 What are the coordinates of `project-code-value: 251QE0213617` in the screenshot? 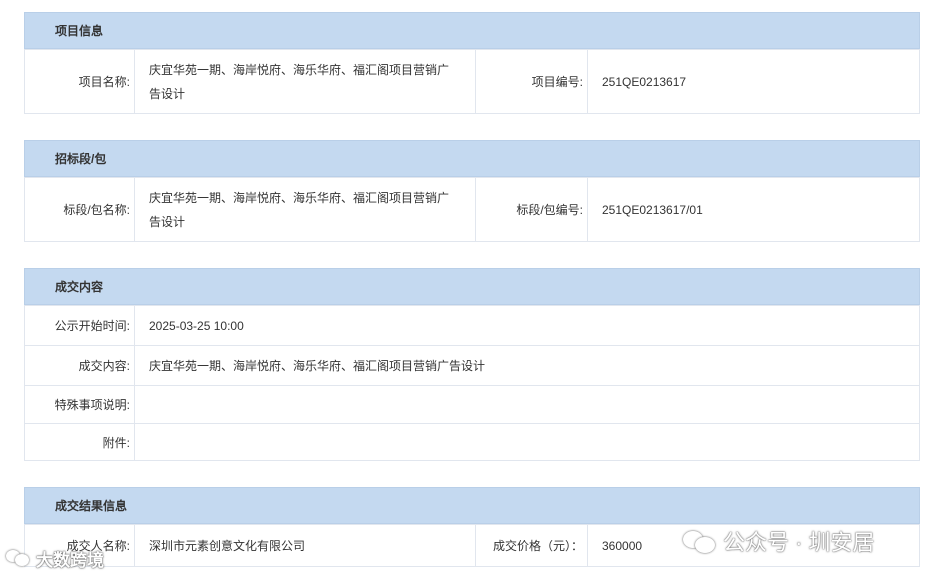 It's located at (753, 81).